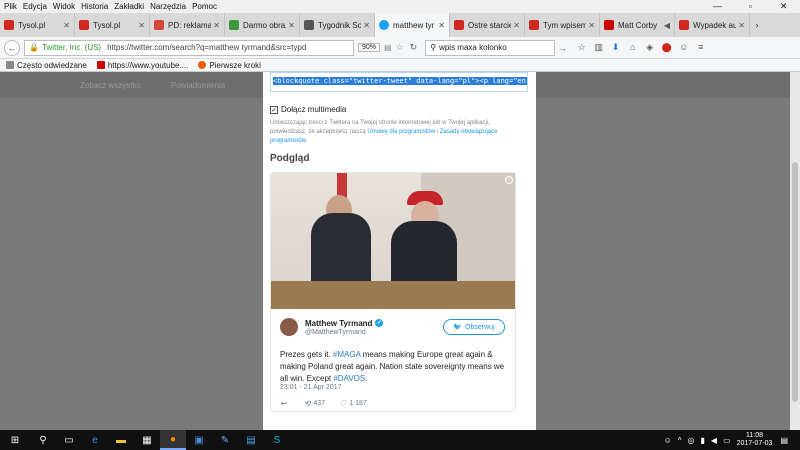 The width and height of the screenshot is (800, 450). Describe the element at coordinates (459, 25) in the screenshot. I see `w-favicon-icon` at that location.